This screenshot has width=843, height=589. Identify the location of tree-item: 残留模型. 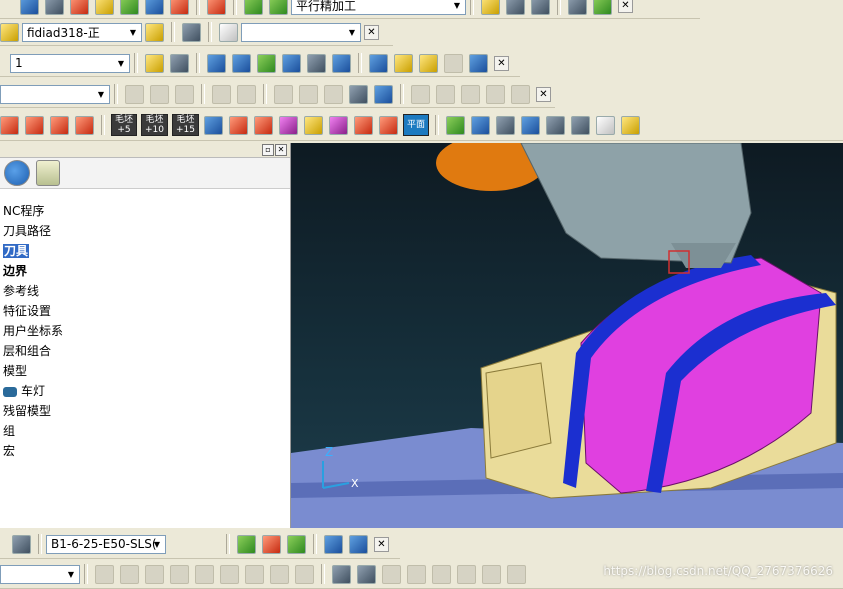
(31, 411).